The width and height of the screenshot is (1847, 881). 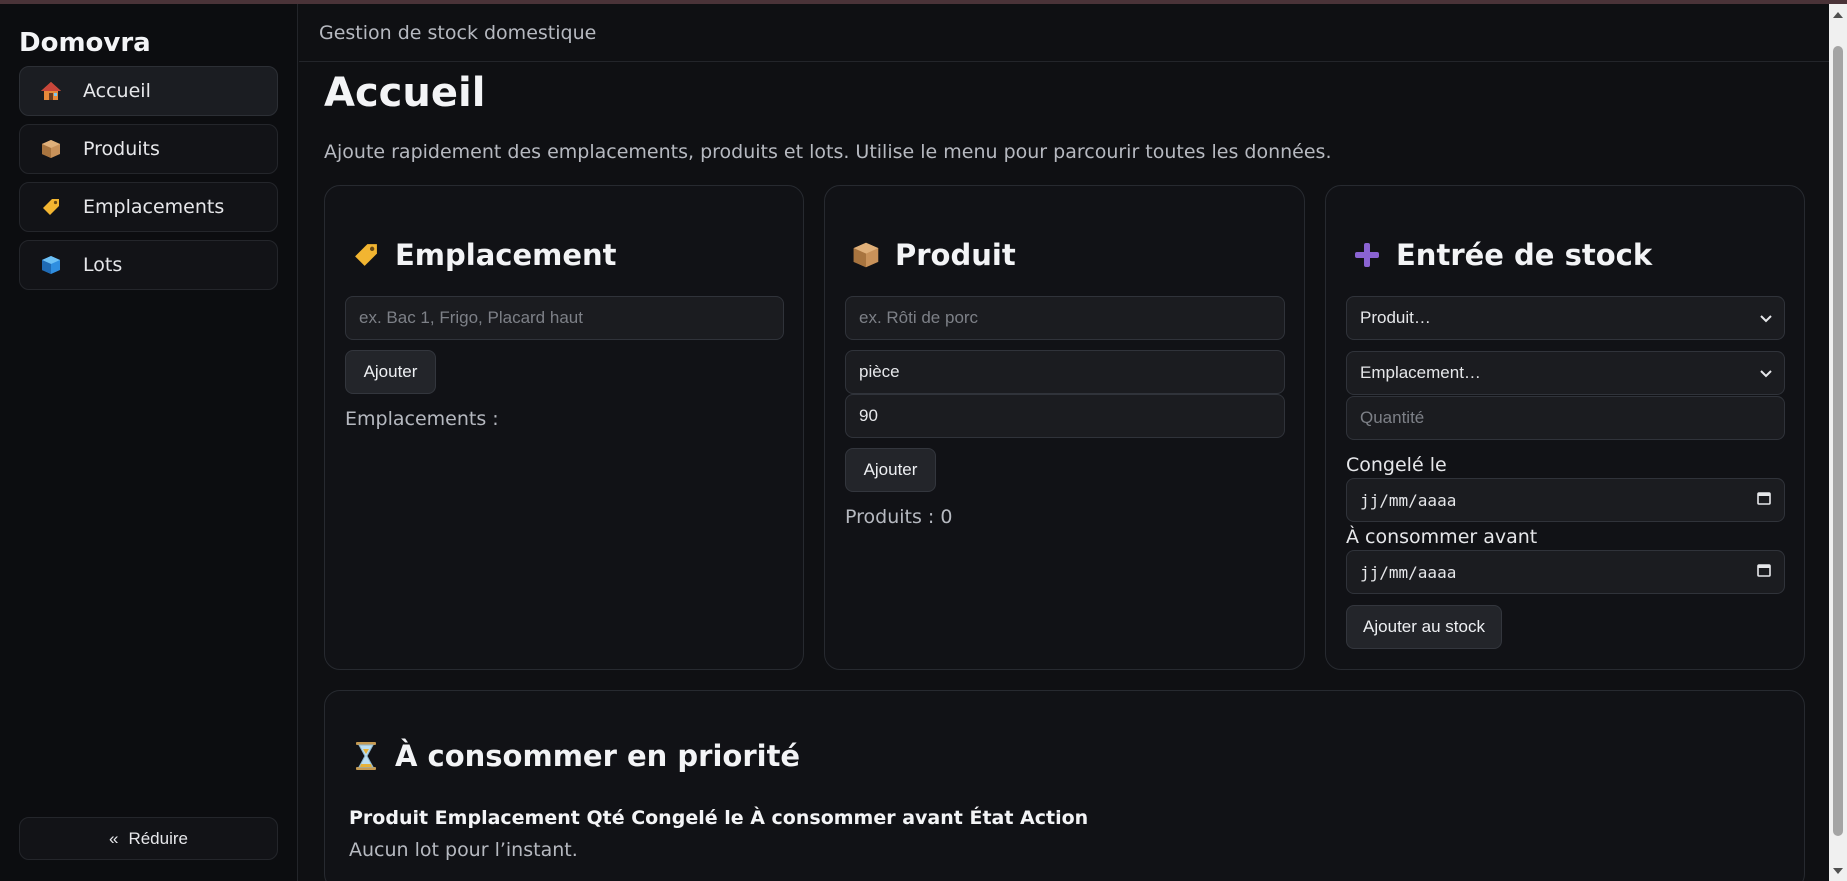 I want to click on emplacement-card-title: Emplacement, so click(x=483, y=255).